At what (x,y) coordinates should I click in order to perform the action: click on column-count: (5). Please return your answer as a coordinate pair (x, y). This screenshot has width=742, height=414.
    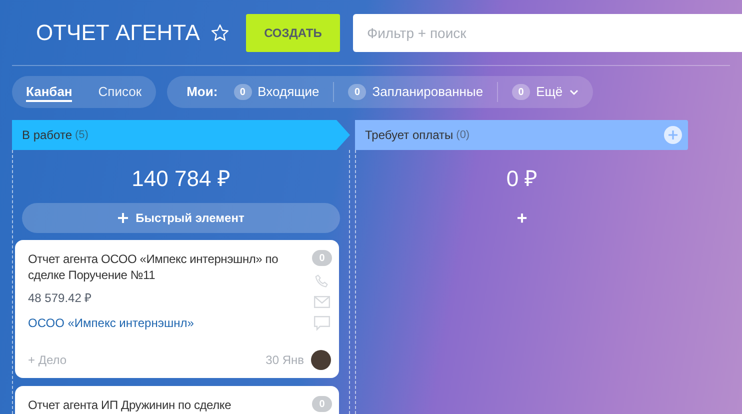
    Looking at the image, I should click on (81, 135).